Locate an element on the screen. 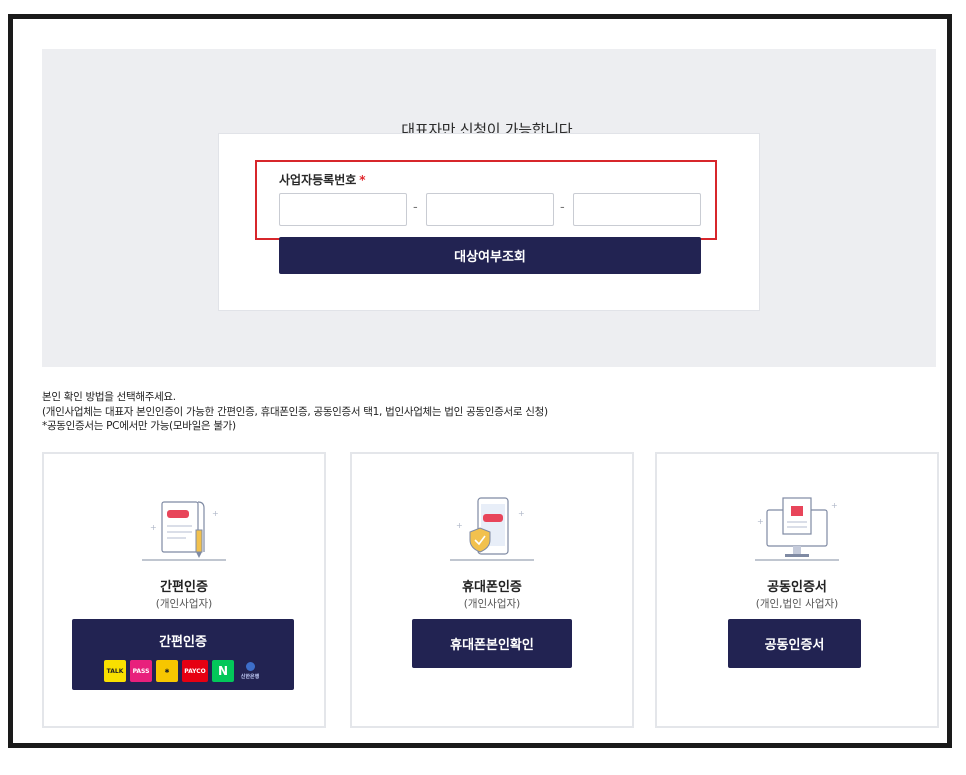 The image size is (966, 775). naver-icon: N is located at coordinates (223, 671).